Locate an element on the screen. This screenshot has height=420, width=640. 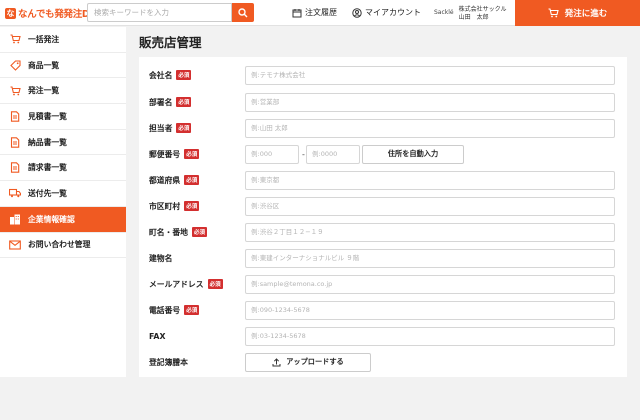
tag-icon is located at coordinates (15, 65).